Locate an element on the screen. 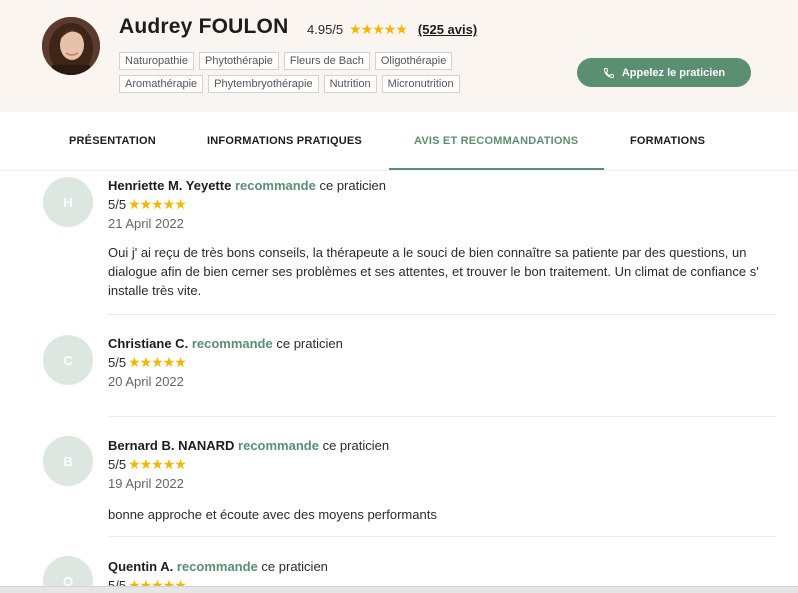 This screenshot has height=593, width=798. specialty-tag: Aromathérapie is located at coordinates (161, 84).